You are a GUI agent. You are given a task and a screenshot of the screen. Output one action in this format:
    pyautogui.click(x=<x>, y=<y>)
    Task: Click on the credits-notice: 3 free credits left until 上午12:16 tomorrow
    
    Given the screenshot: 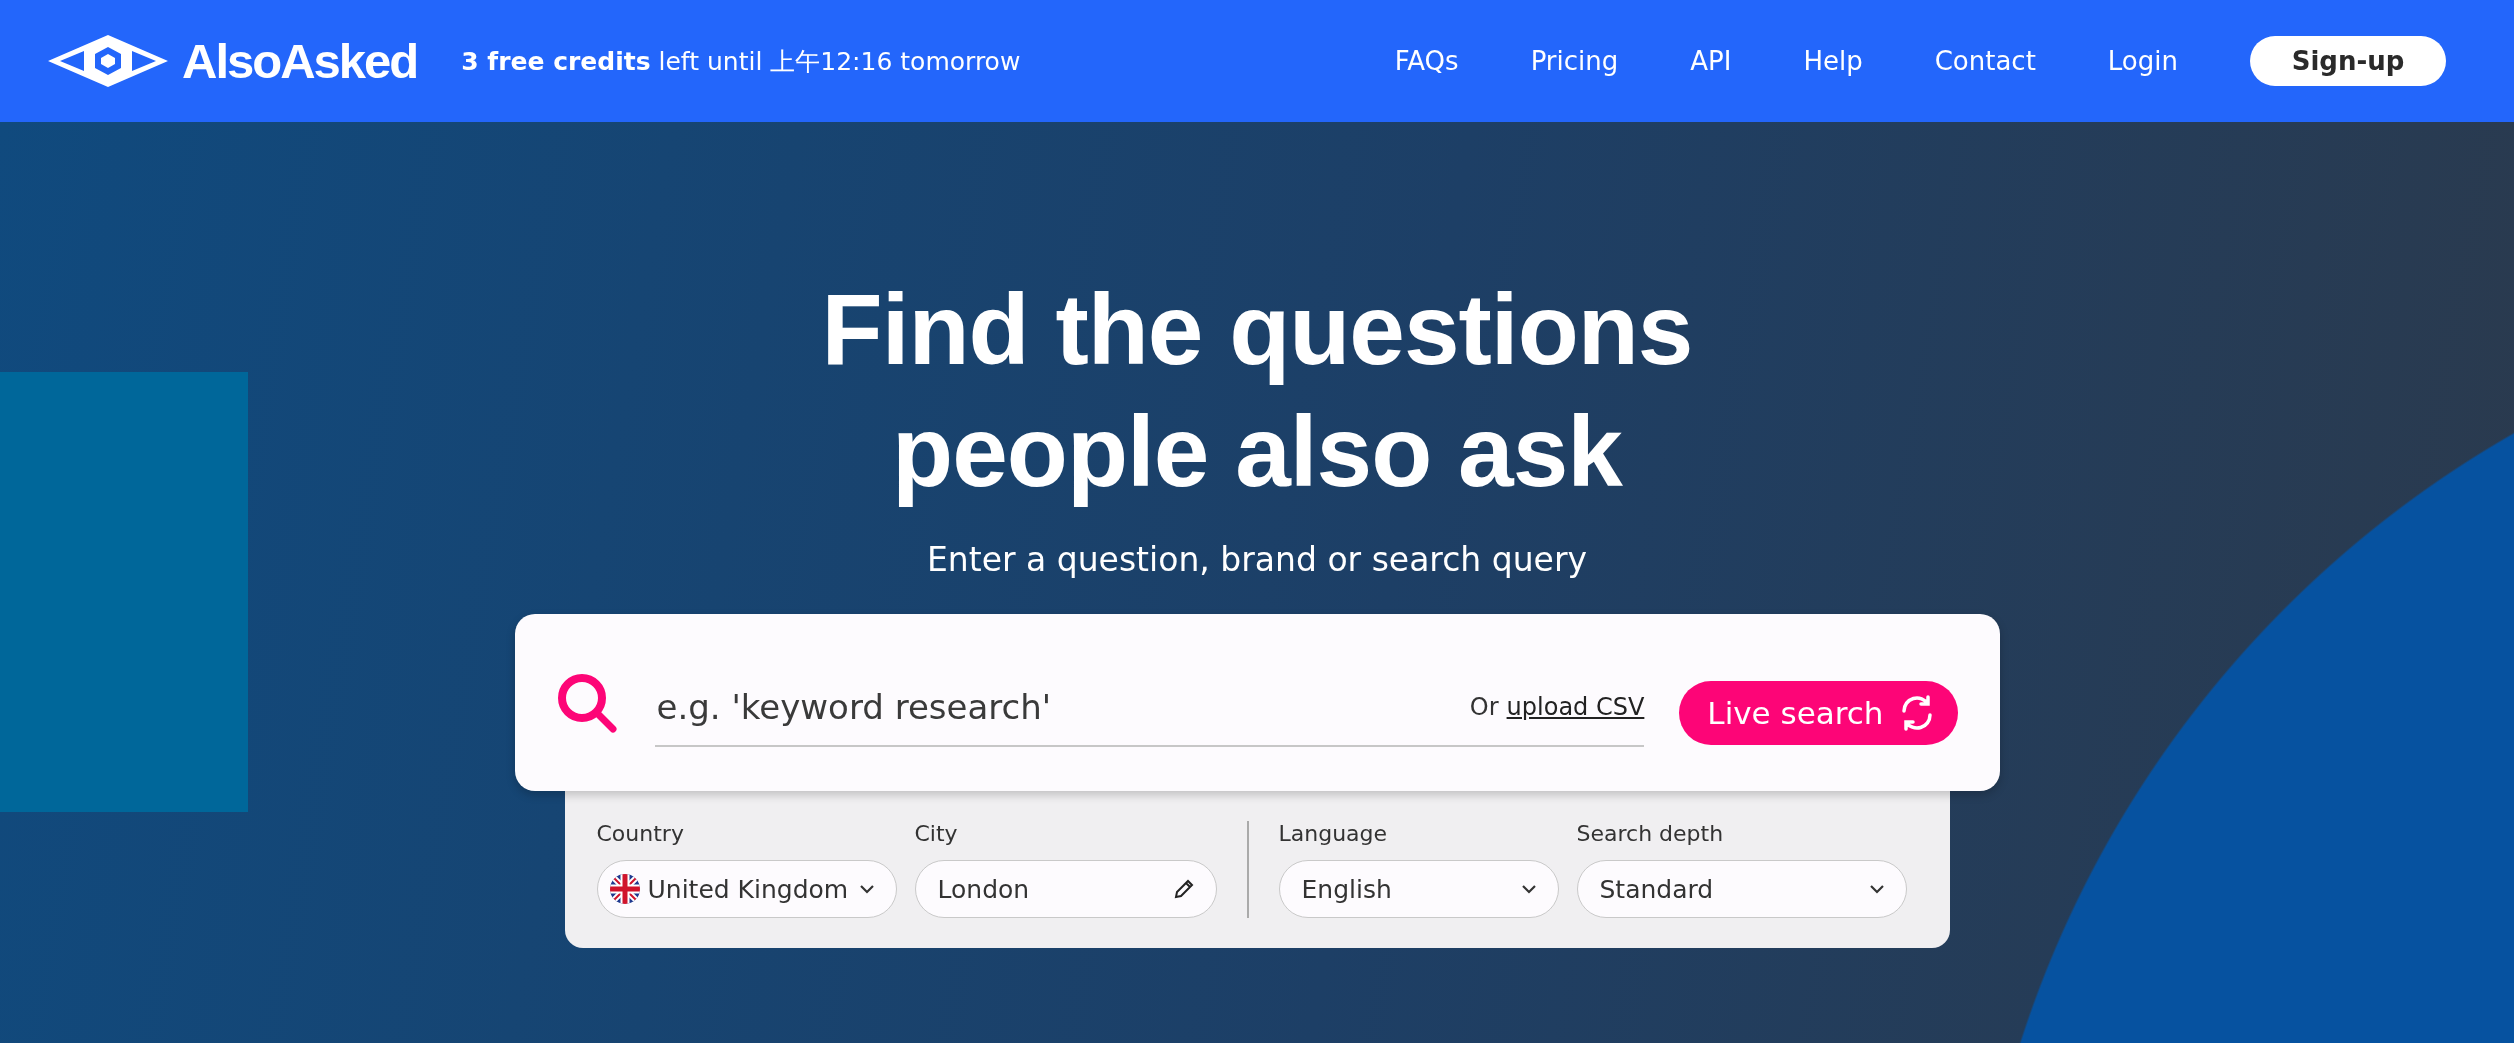 What is the action you would take?
    pyautogui.click(x=741, y=61)
    